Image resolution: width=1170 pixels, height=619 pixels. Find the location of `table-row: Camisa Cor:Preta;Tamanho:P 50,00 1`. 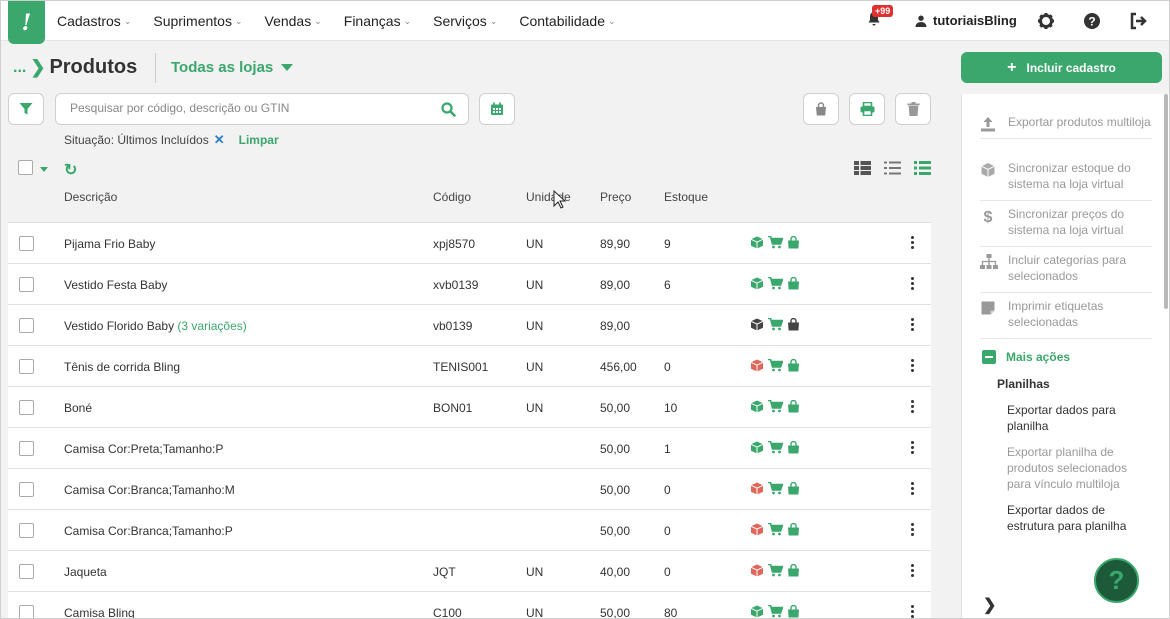

table-row: Camisa Cor:Preta;Tamanho:P 50,00 1 is located at coordinates (469, 448).